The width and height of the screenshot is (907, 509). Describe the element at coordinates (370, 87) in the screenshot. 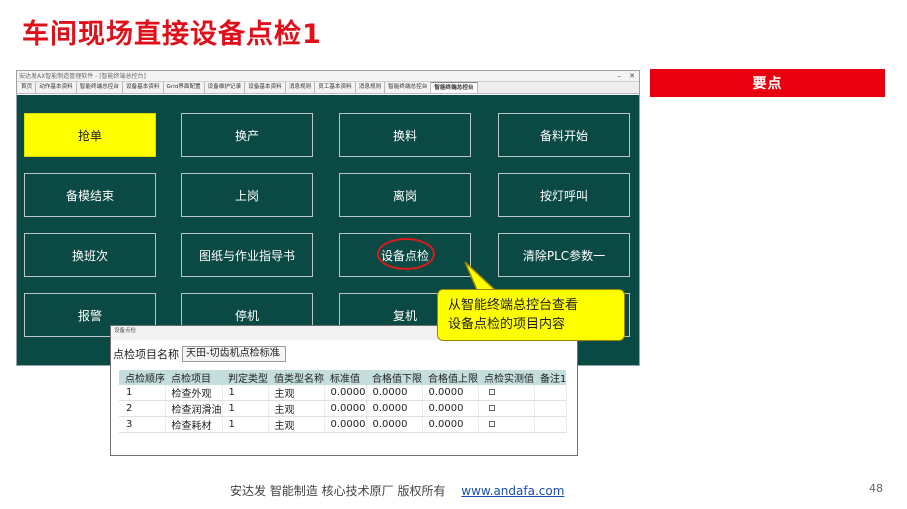

I see `tab-message-rules-2: 消息规则` at that location.